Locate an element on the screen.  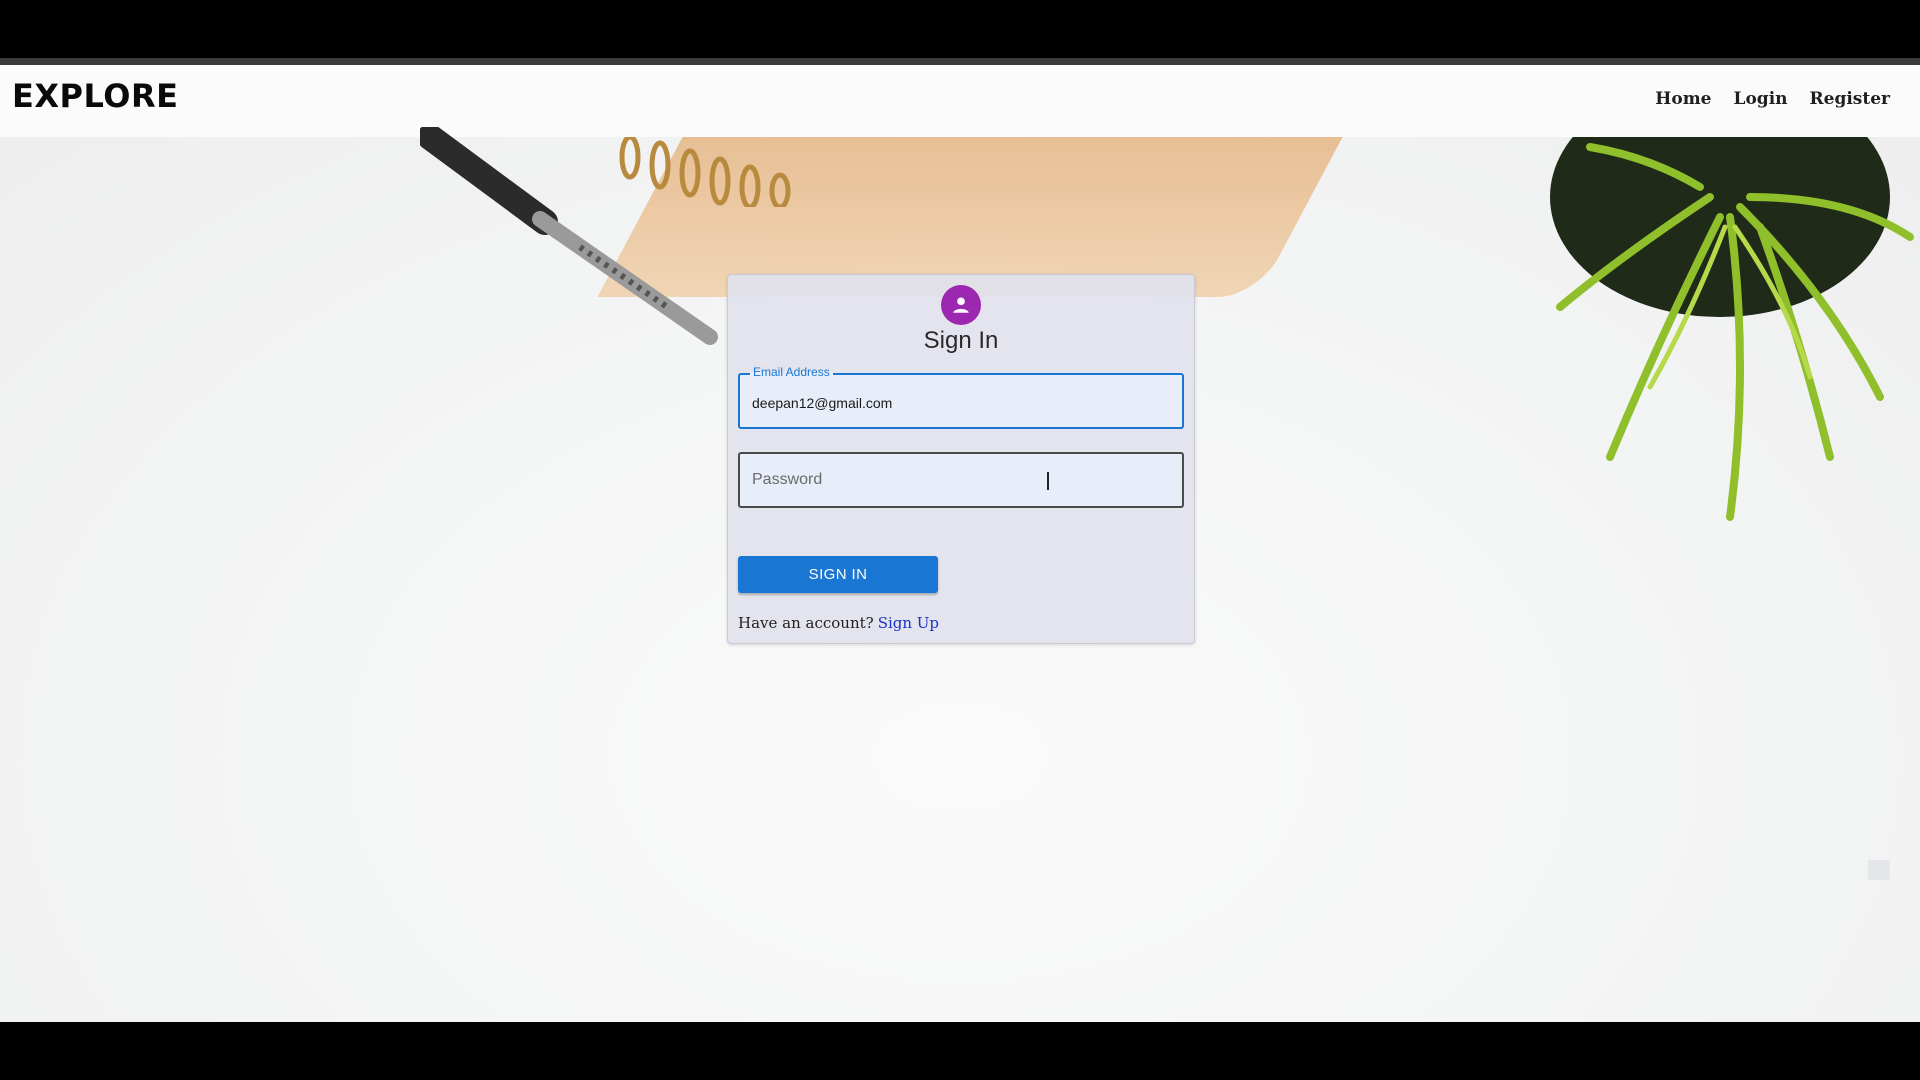
text-cursor is located at coordinates (1048, 481).